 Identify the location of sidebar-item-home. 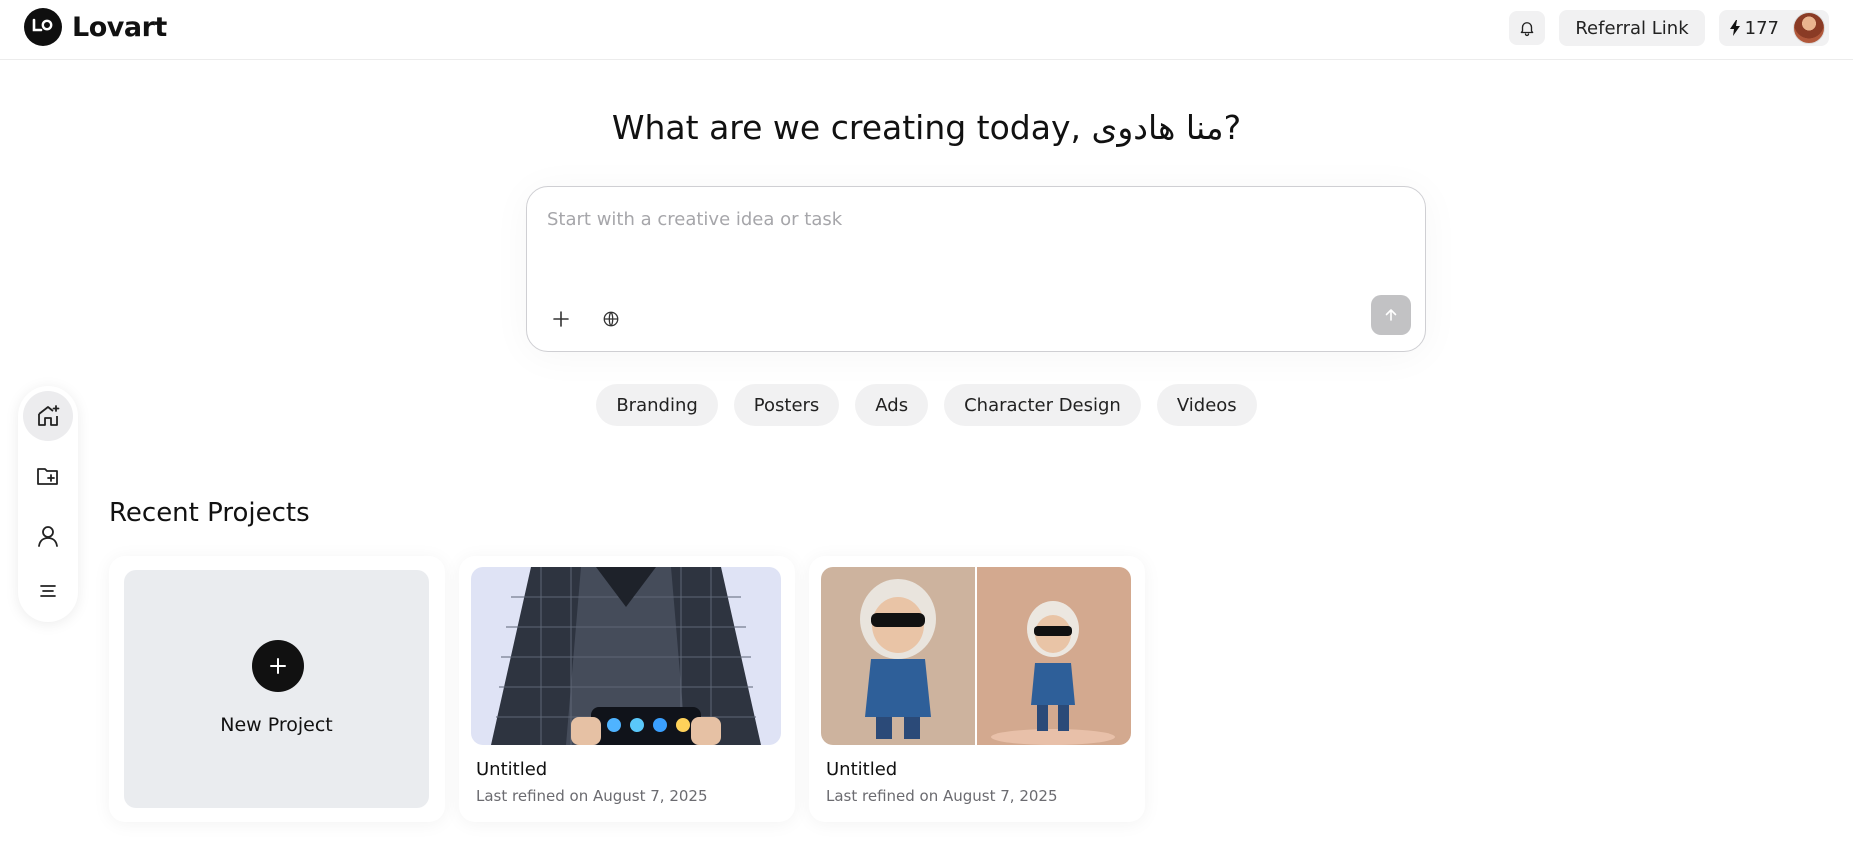
(48, 416).